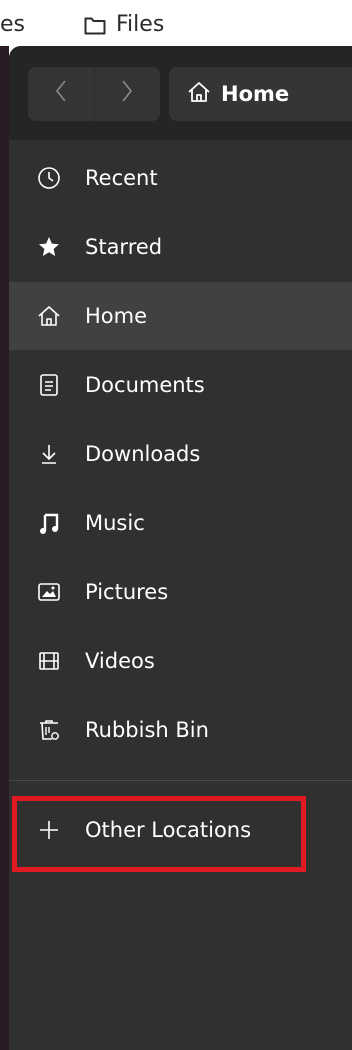  I want to click on path-bar-home: Home, so click(260, 94).